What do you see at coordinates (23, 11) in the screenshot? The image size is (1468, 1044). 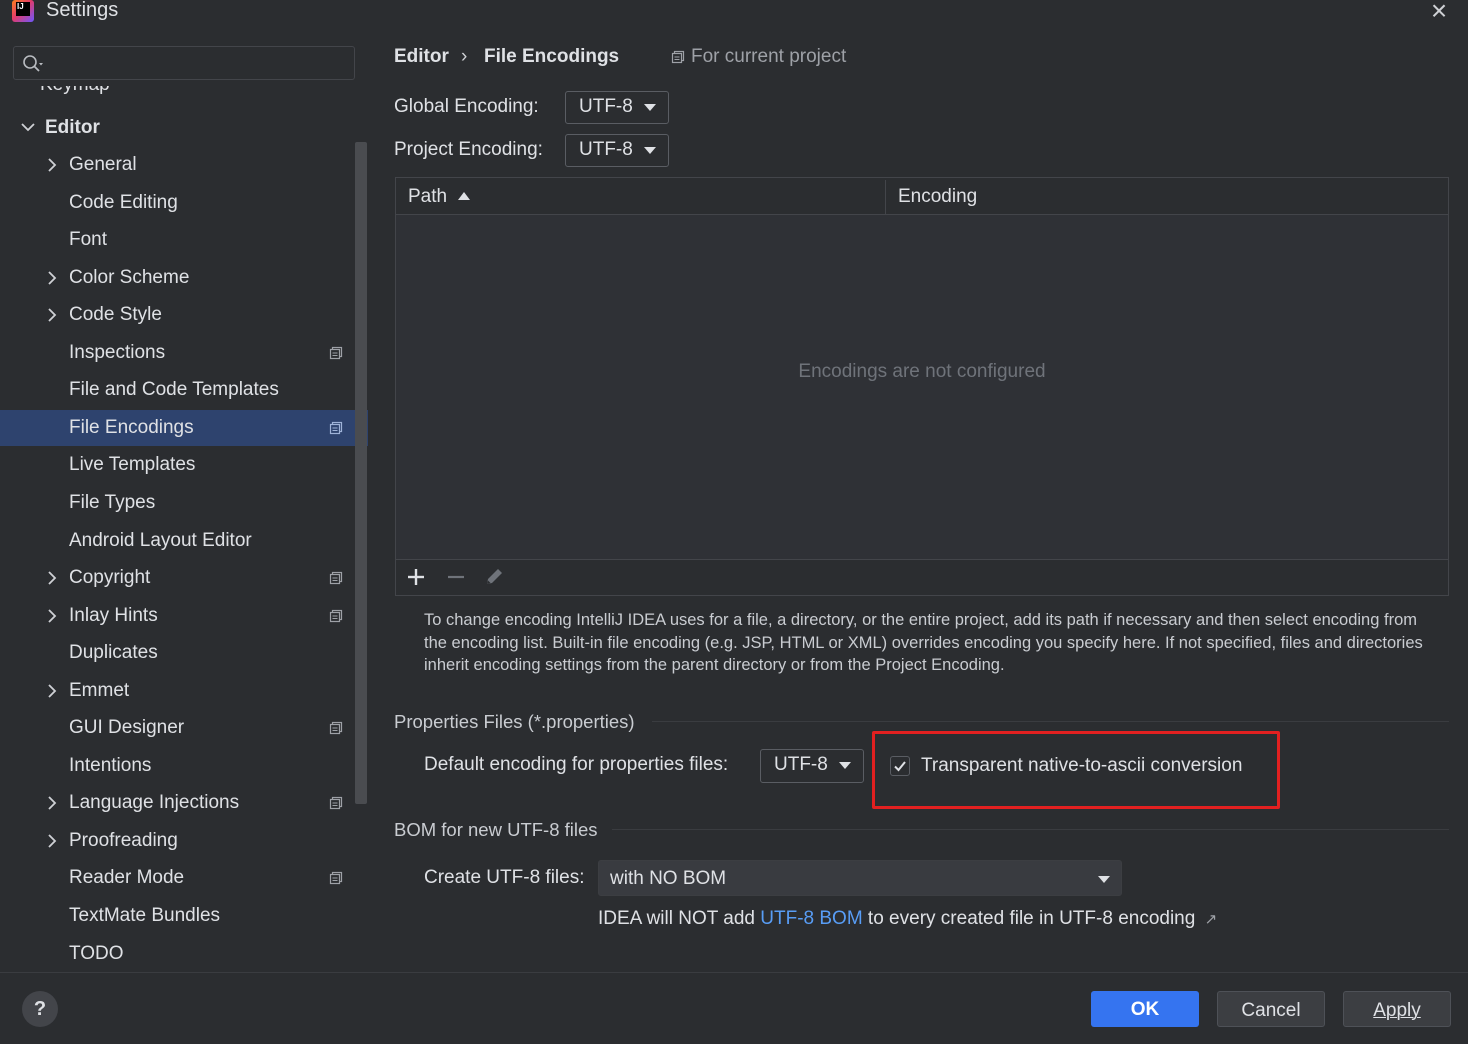 I see `intellij-logo-icon: IJ` at bounding box center [23, 11].